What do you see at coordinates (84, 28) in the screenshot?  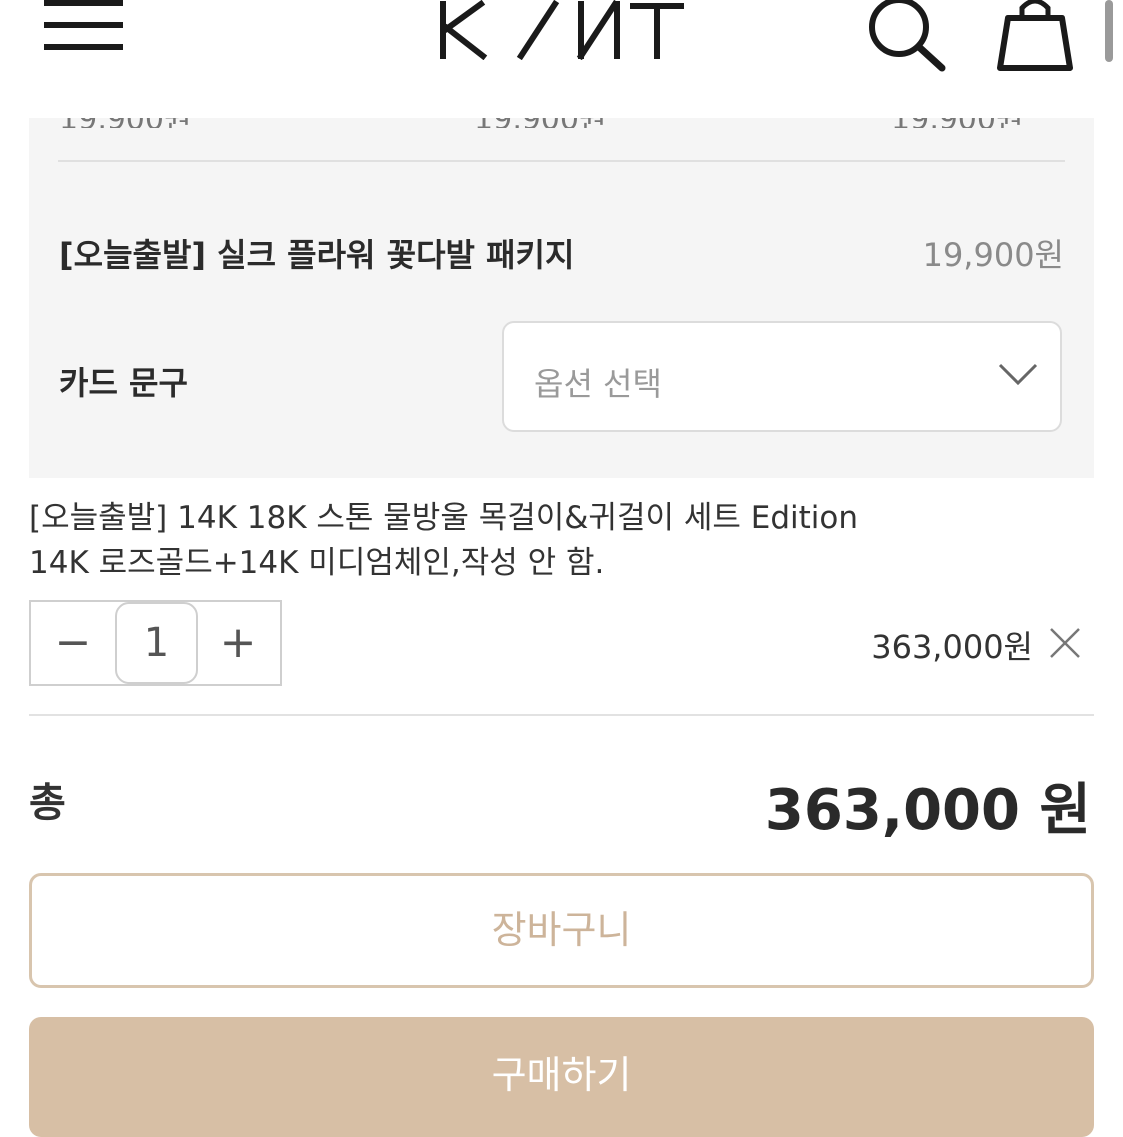 I see `menu-icon` at bounding box center [84, 28].